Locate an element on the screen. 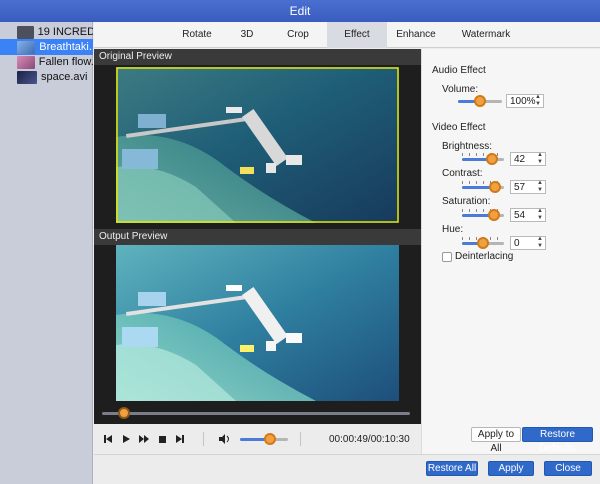 The height and width of the screenshot is (484, 600). hue-value-field: 0 ▲ ▼ is located at coordinates (528, 243).